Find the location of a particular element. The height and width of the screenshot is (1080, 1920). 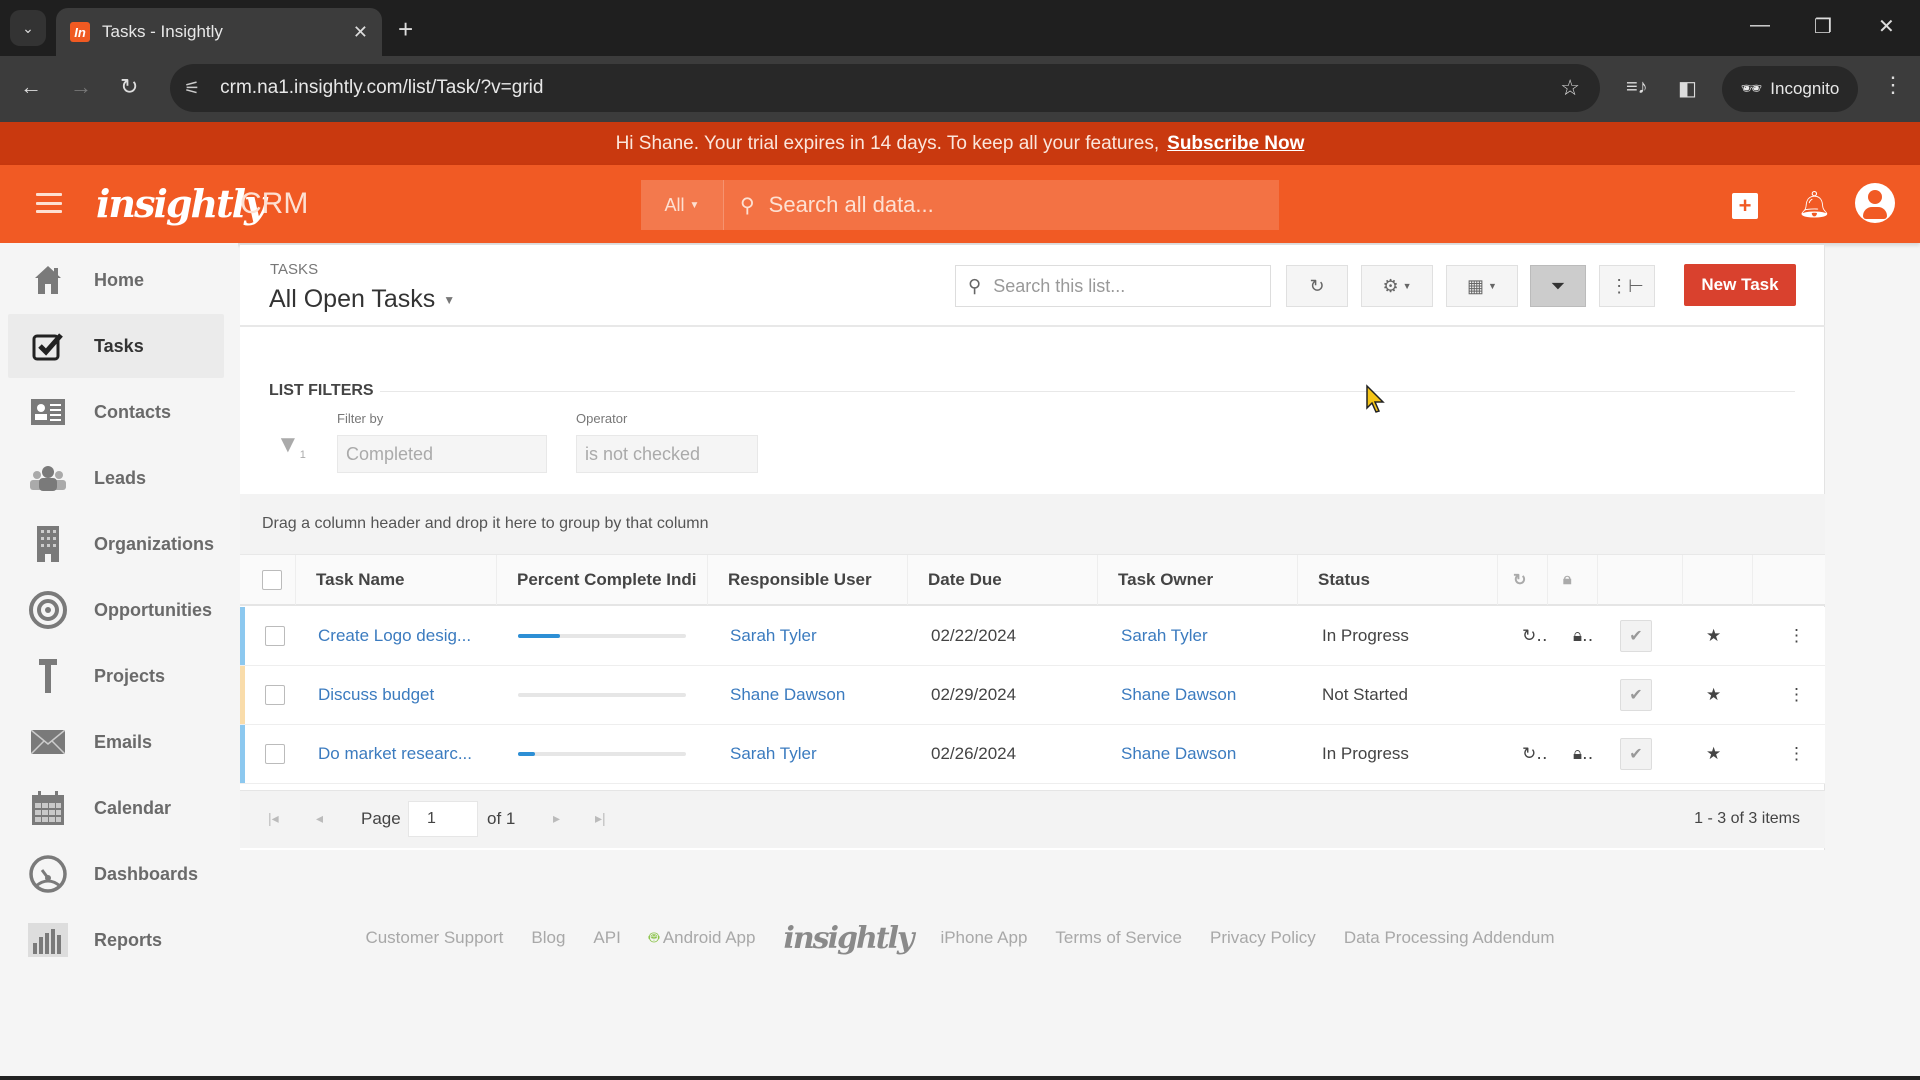

tab-search-button: ⌄ is located at coordinates (28, 28).